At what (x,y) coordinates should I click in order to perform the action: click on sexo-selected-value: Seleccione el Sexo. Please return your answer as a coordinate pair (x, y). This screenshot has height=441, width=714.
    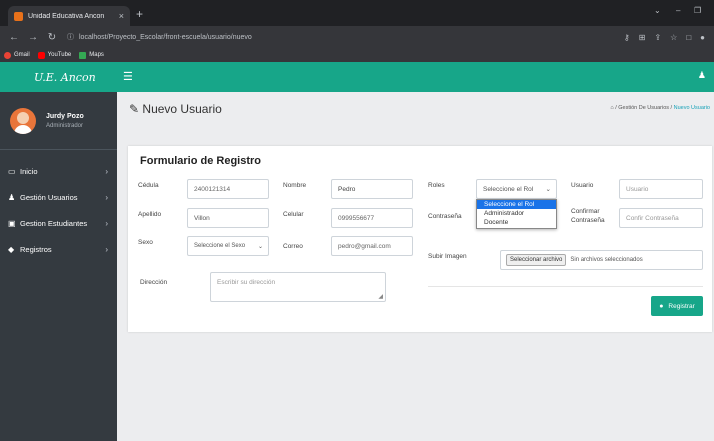
    Looking at the image, I should click on (220, 246).